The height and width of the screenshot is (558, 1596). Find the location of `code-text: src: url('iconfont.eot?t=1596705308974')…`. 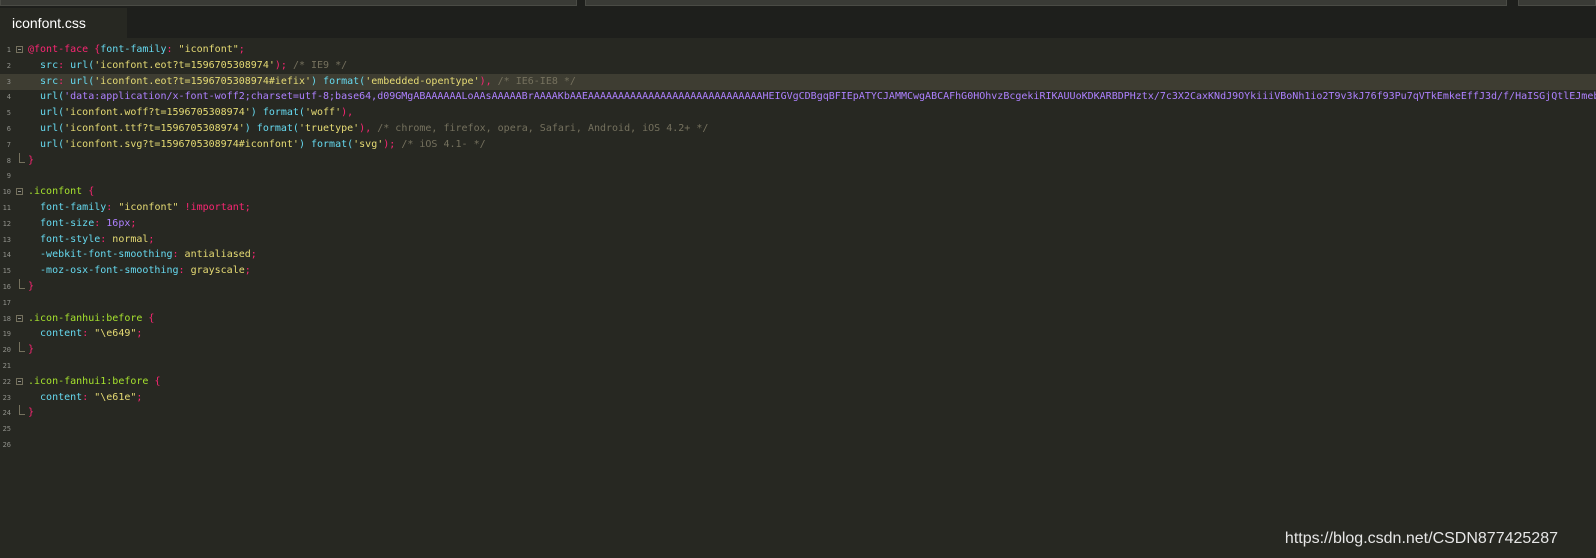

code-text: src: url('iconfont.eot?t=1596705308974')… is located at coordinates (187, 66).